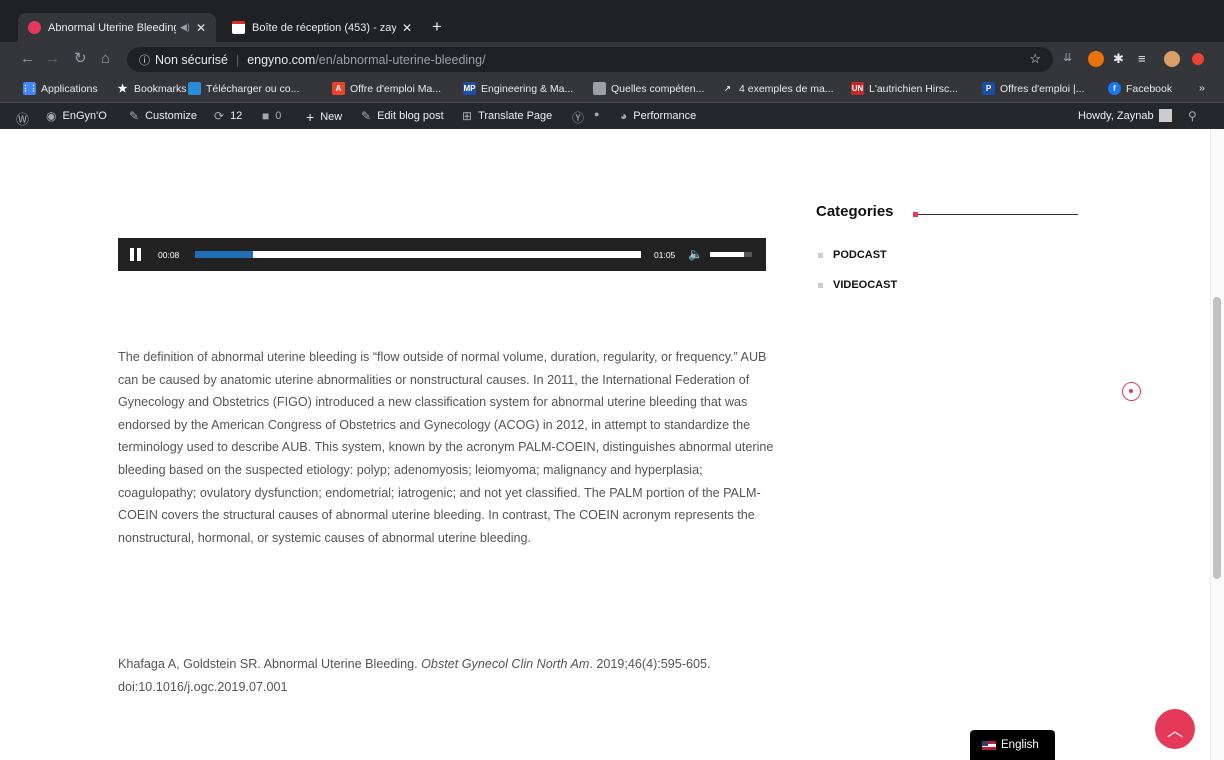 The width and height of the screenshot is (1224, 760). Describe the element at coordinates (228, 116) in the screenshot. I see `admin-updates: ⟳ 12` at that location.